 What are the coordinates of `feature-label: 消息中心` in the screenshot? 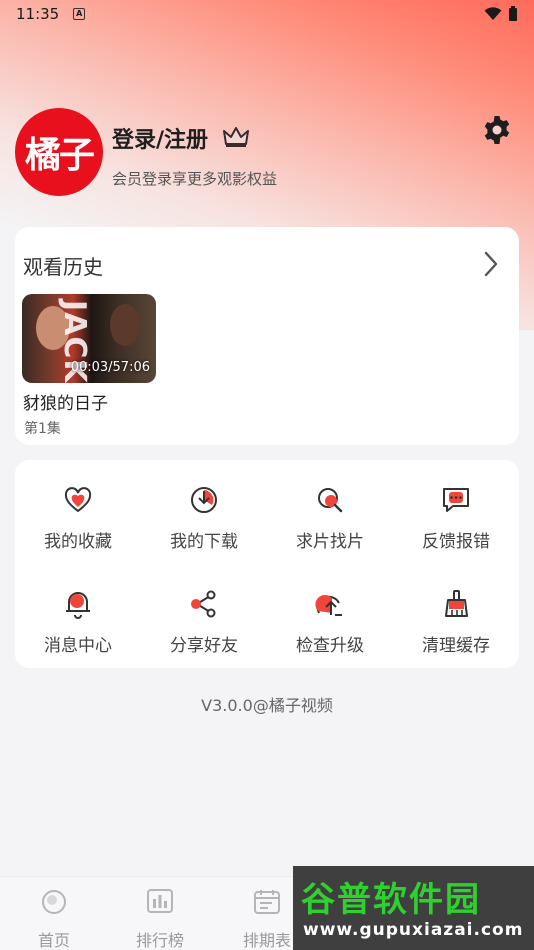 It's located at (78, 646).